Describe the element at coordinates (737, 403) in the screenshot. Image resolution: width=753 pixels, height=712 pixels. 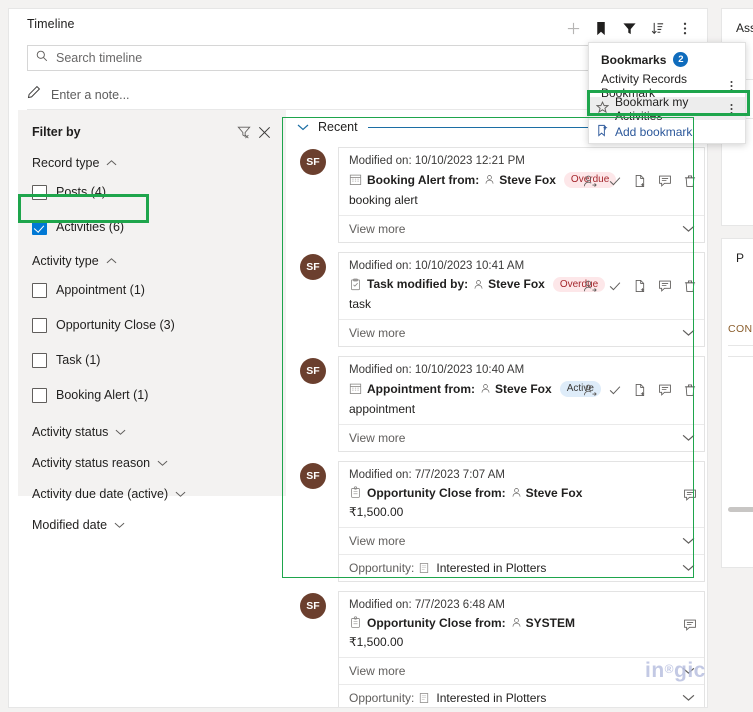
I see `details-panel: P CON` at that location.